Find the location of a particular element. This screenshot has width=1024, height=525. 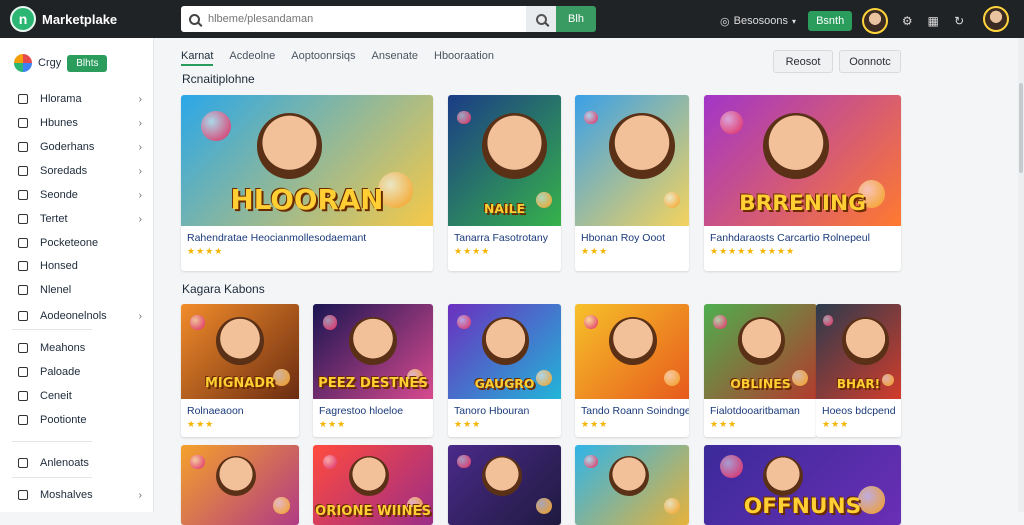

game-art-title: OBLINES is located at coordinates (760, 384).